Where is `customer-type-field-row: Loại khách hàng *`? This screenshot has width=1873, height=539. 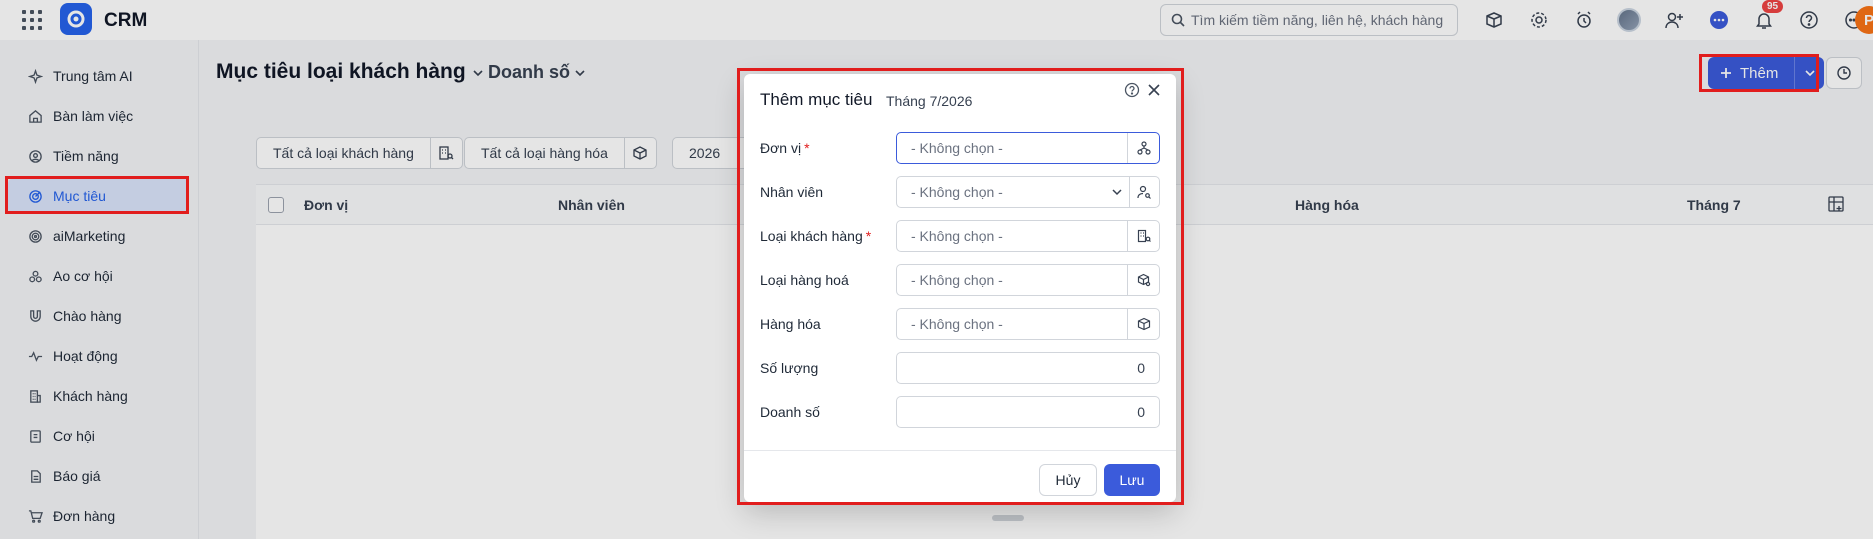
customer-type-field-row: Loại khách hàng * is located at coordinates (960, 236).